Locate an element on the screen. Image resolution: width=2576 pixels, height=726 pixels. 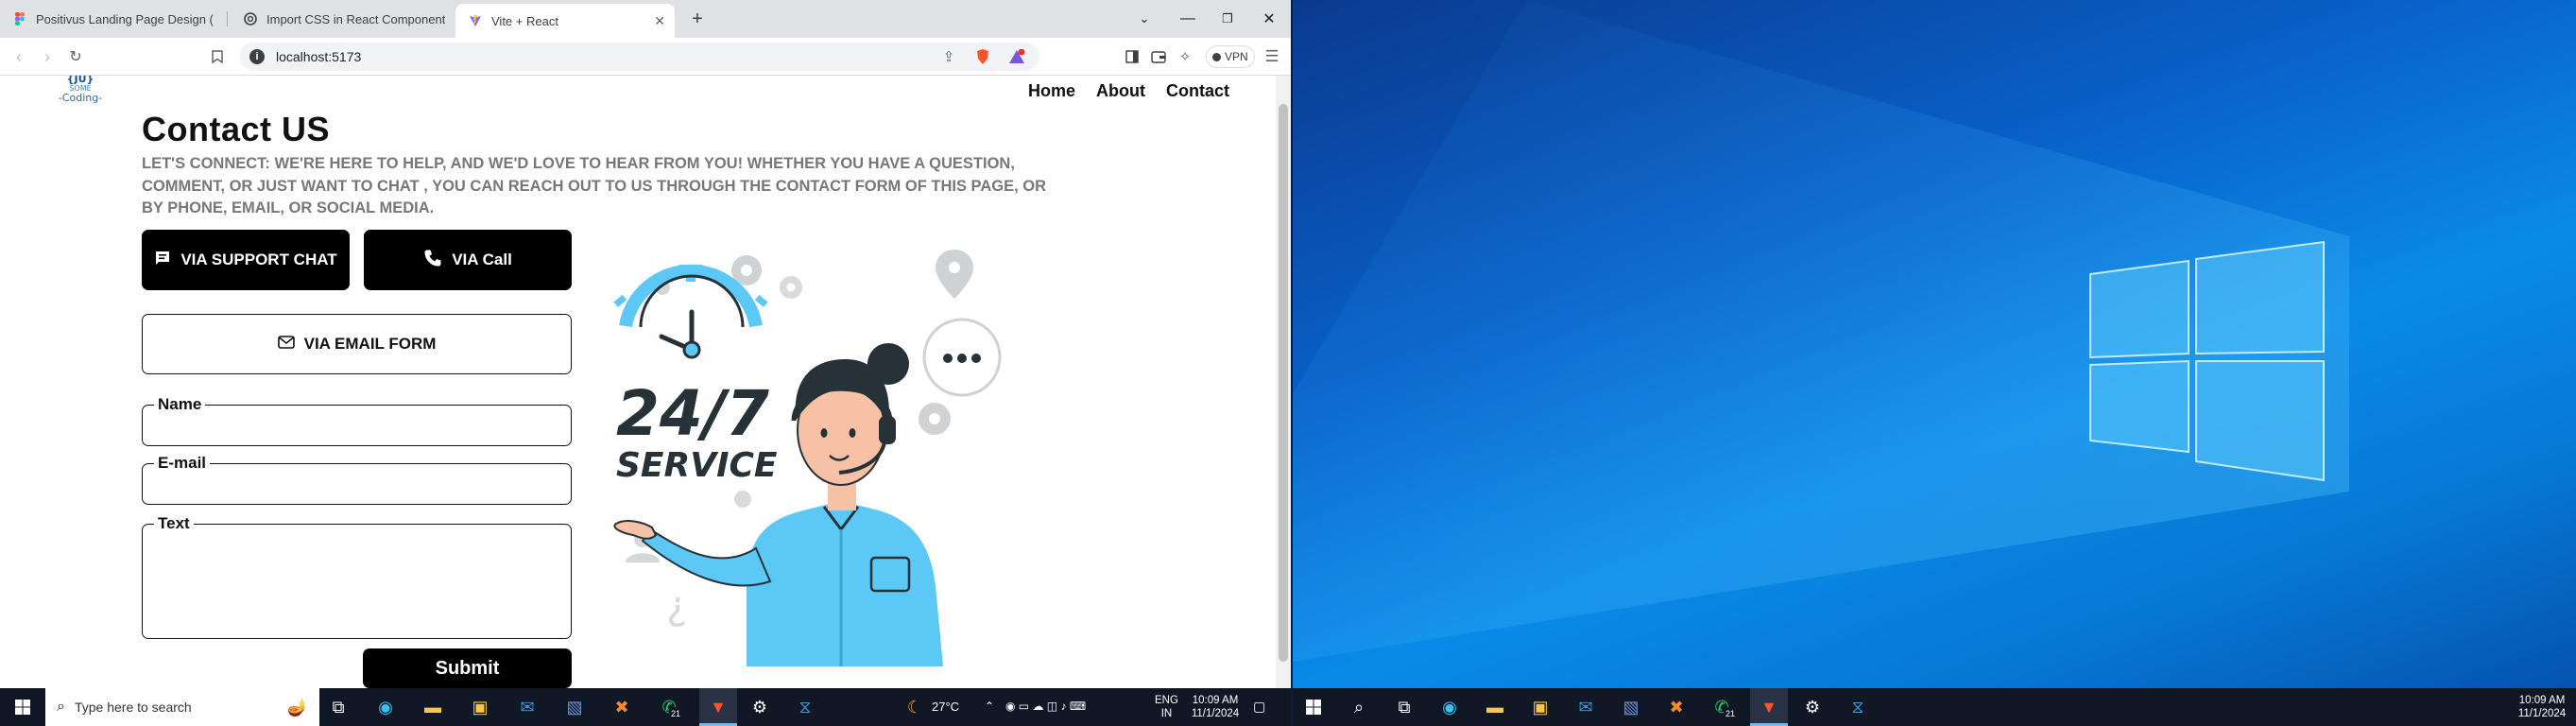
page-scrollbar is located at coordinates (1283, 382).